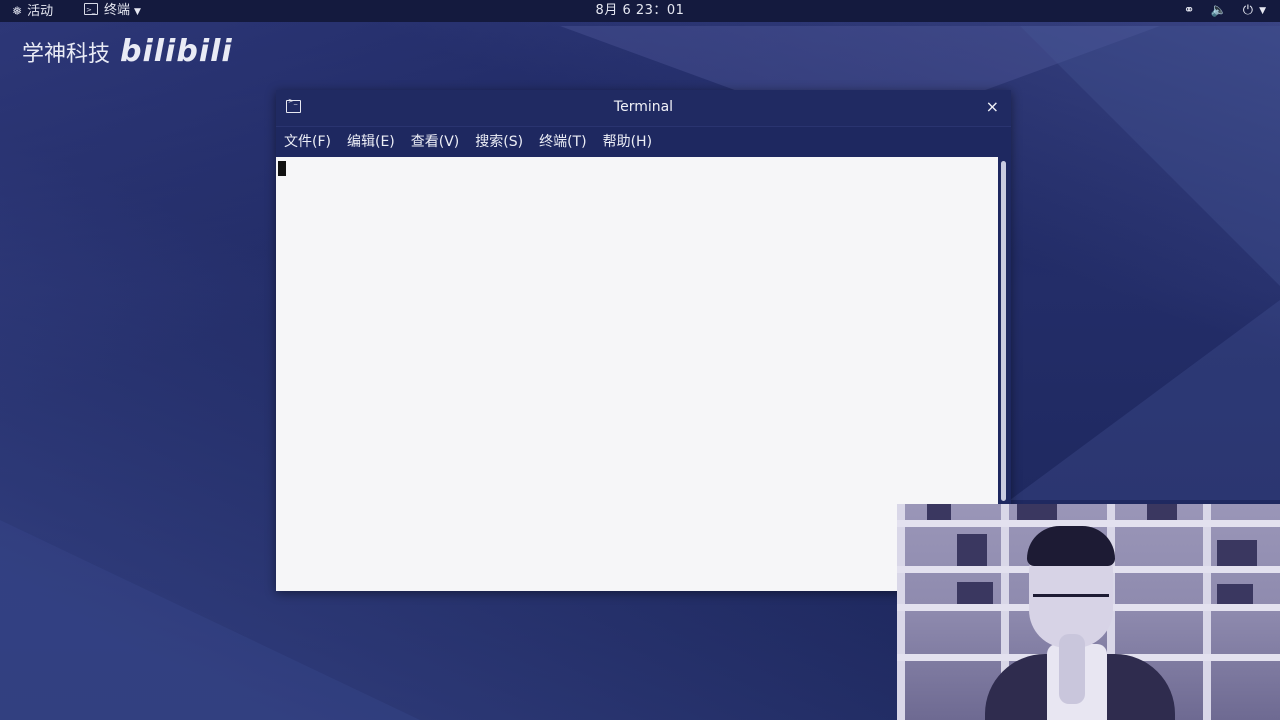 The image size is (1280, 720). I want to click on window-titlebar: Terminal ×, so click(643, 108).